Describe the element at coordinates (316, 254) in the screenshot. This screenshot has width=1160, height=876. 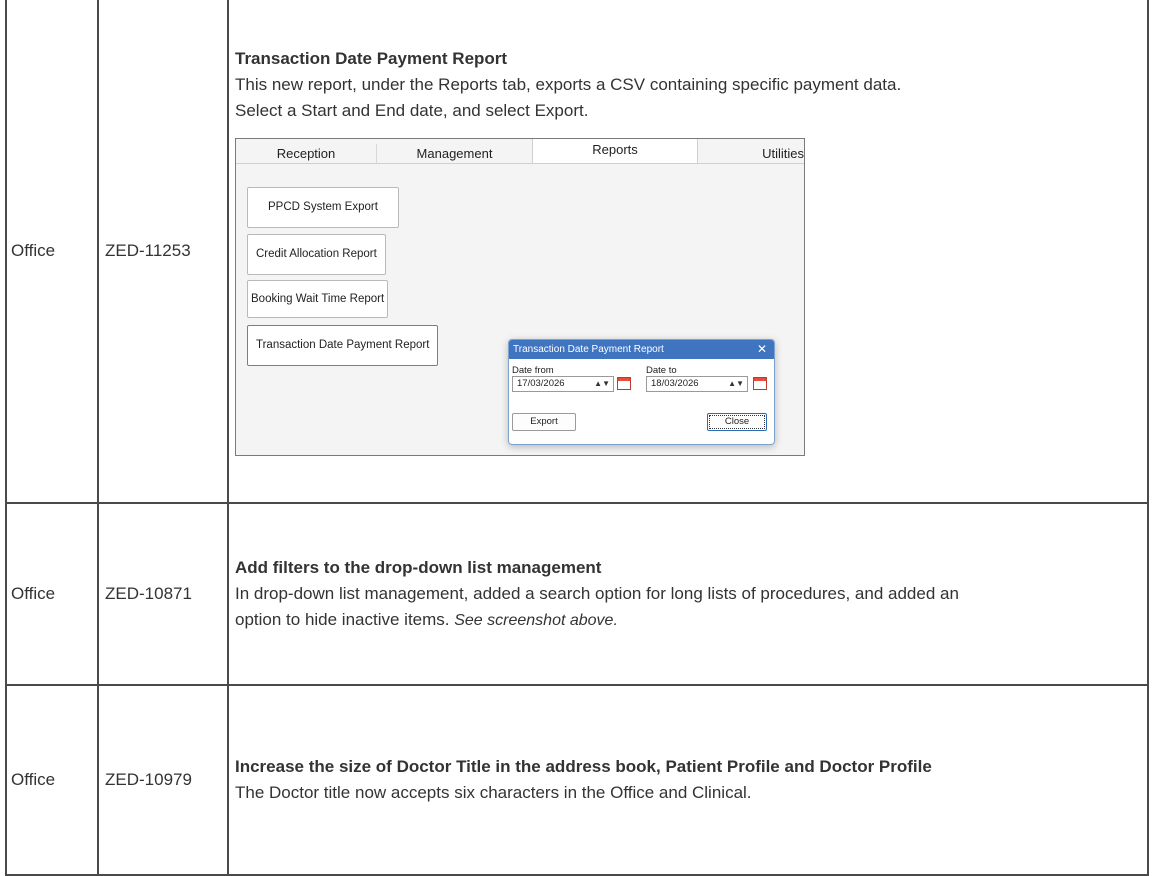
I see `credit-allocation-report-button: Credit Allocation Report` at that location.